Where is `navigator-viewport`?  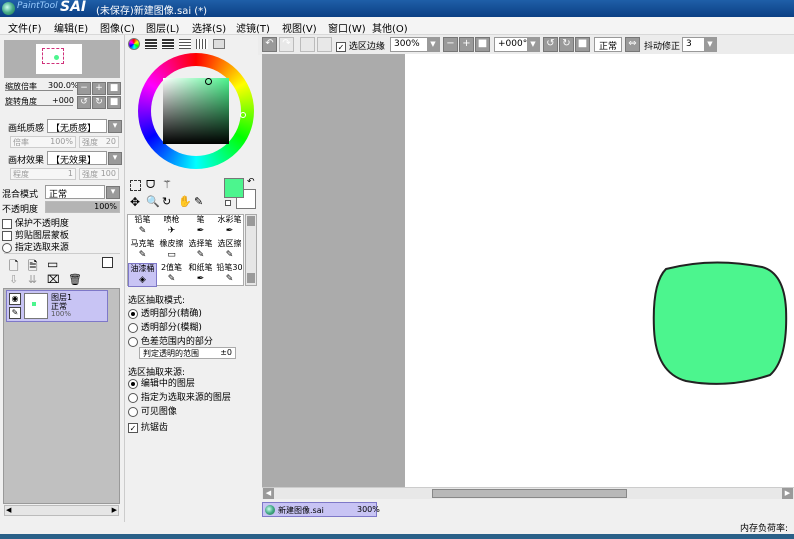 navigator-viewport is located at coordinates (53, 56).